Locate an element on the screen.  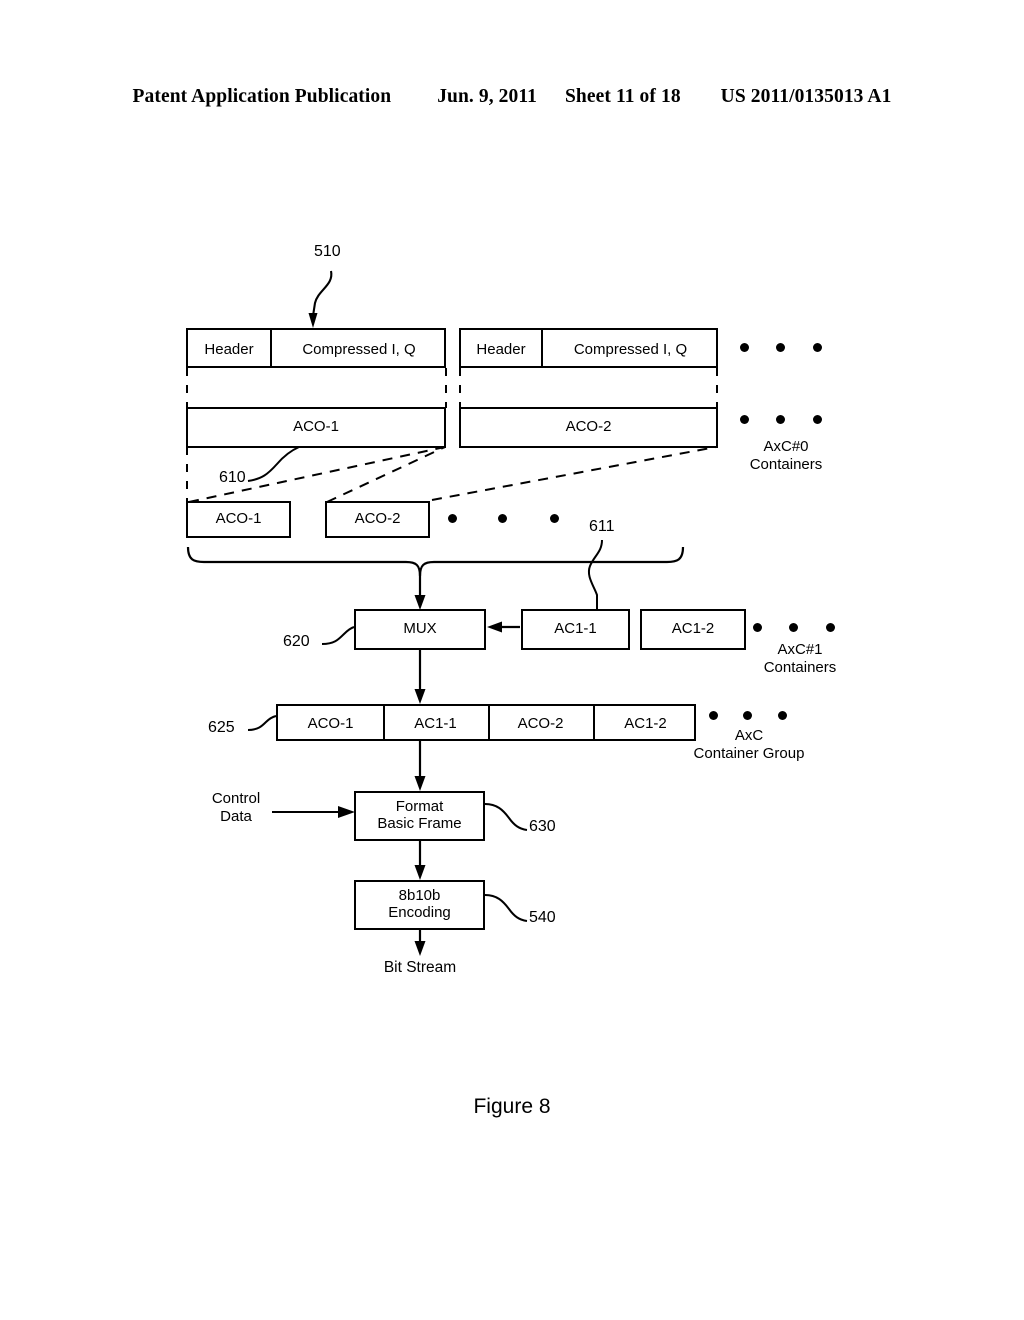
aco-container-1: ACO-1 is located at coordinates (238, 519).